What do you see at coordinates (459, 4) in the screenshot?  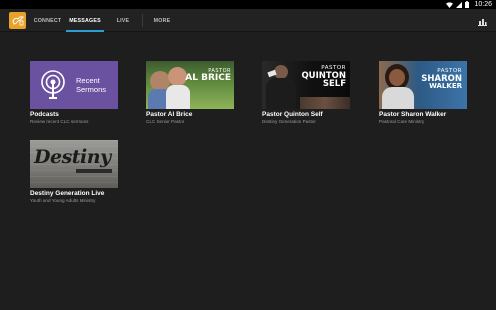 I see `signal-icon` at bounding box center [459, 4].